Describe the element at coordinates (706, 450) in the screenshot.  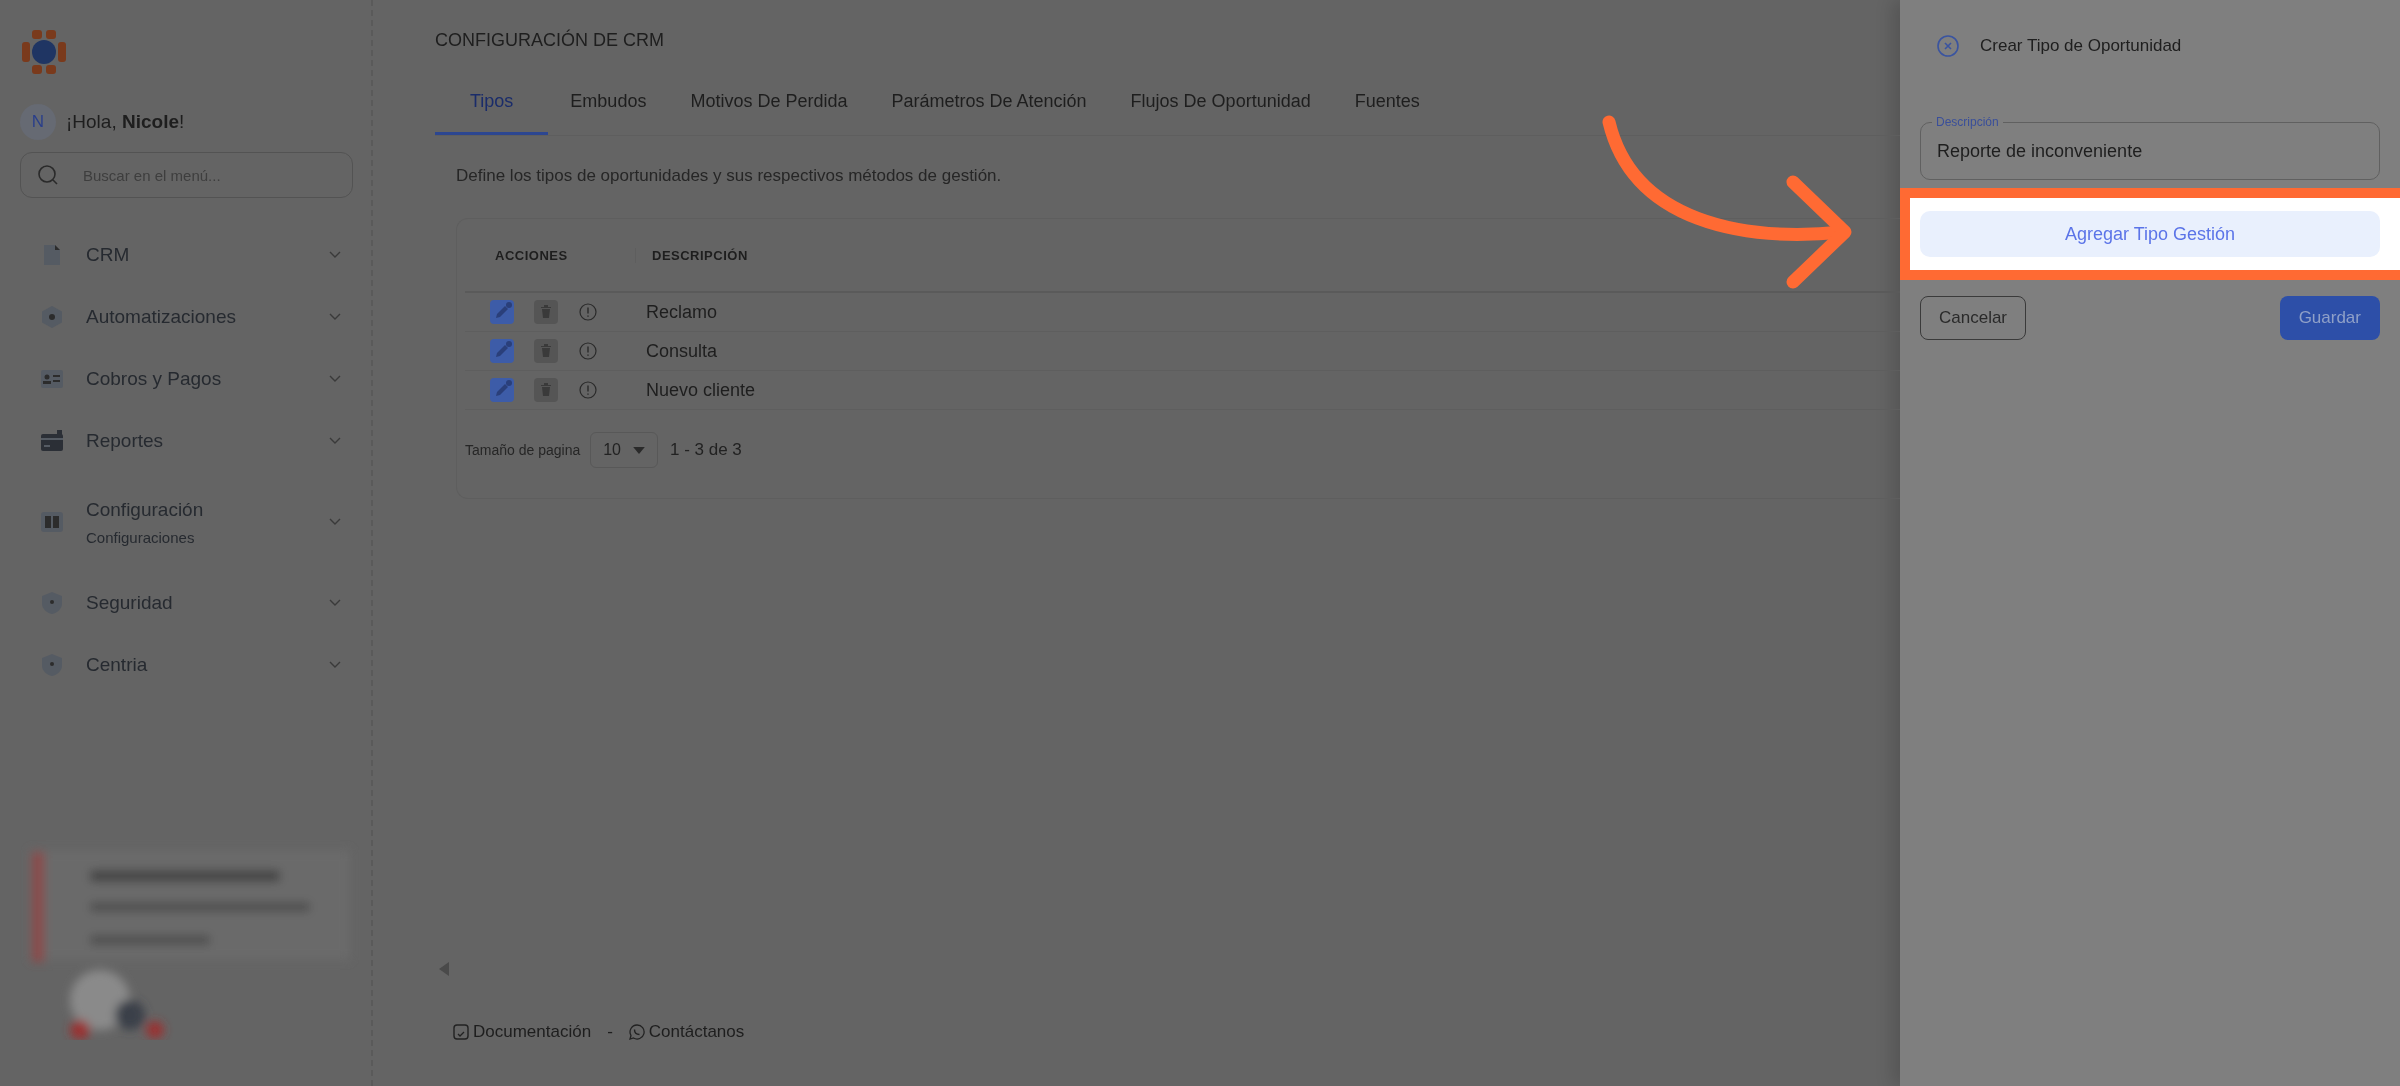
I see `page-range: 1 - 3 de 3` at that location.